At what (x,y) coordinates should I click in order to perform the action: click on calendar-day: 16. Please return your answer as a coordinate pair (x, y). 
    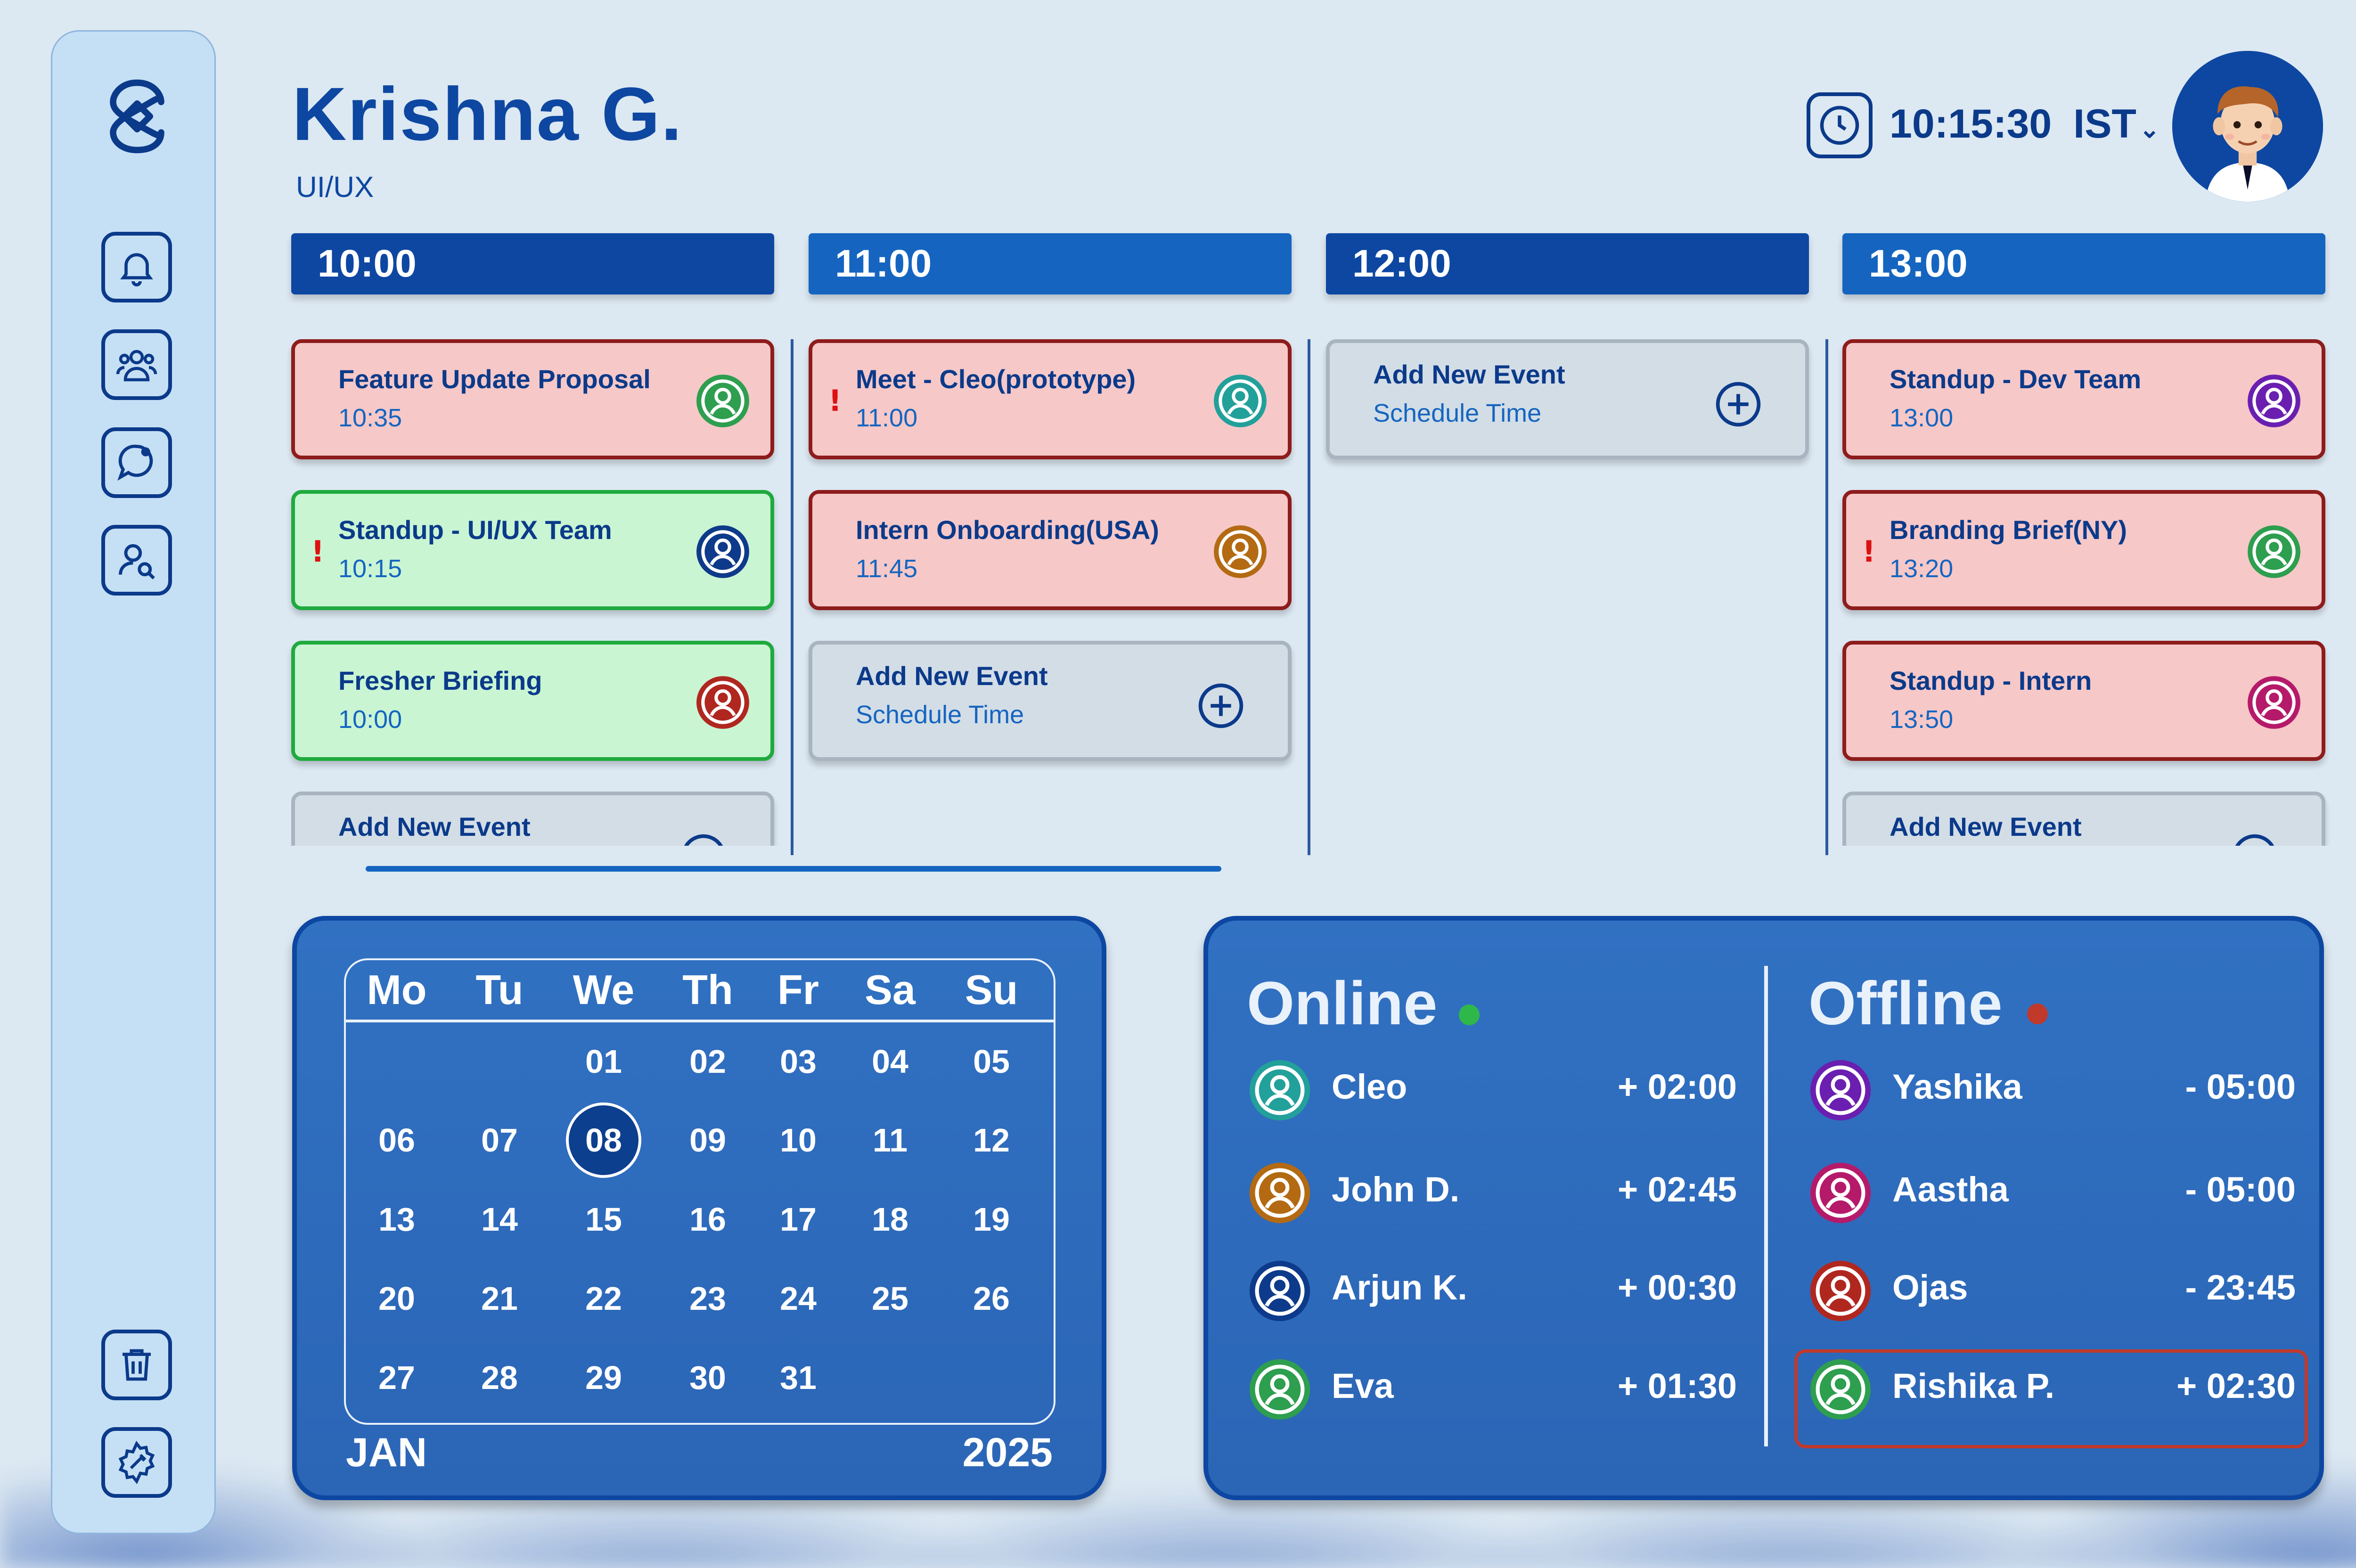
    Looking at the image, I should click on (707, 1219).